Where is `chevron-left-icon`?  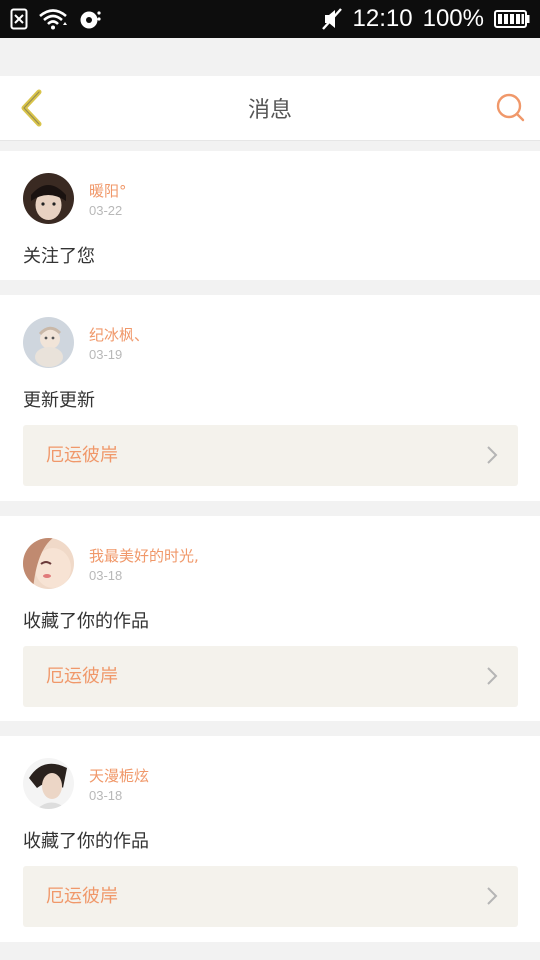
chevron-left-icon is located at coordinates (31, 108).